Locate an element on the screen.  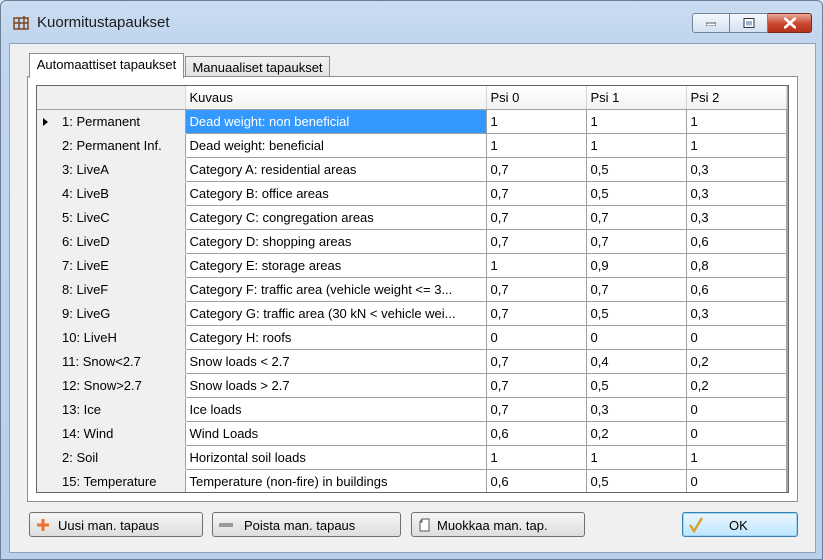
title-bar: Kuormitustapaukset is located at coordinates (411, 23).